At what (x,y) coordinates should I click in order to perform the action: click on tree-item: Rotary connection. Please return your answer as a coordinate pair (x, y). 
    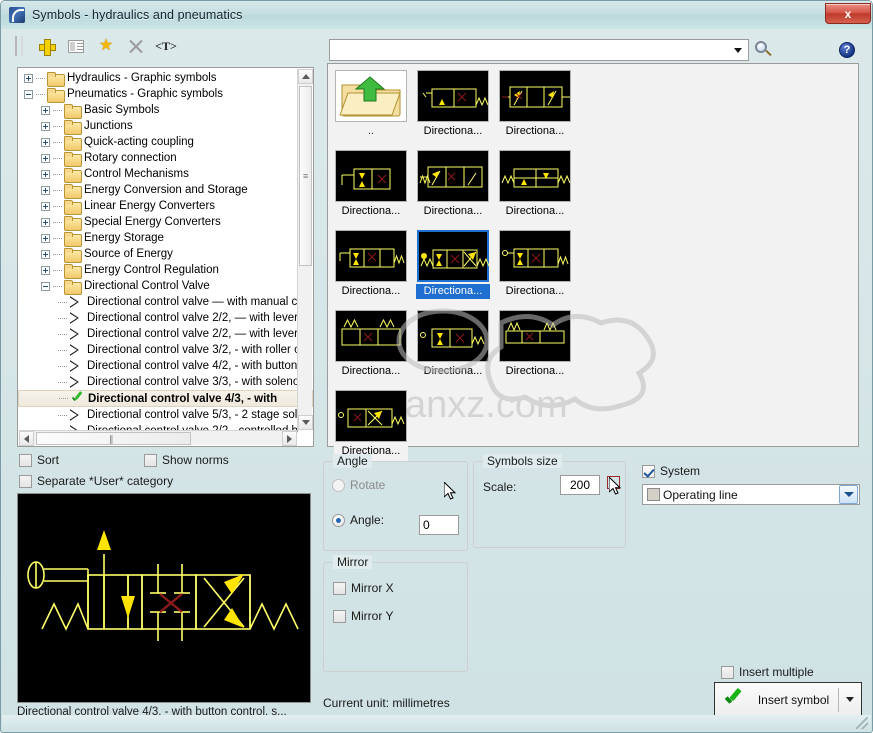
    Looking at the image, I should click on (165, 158).